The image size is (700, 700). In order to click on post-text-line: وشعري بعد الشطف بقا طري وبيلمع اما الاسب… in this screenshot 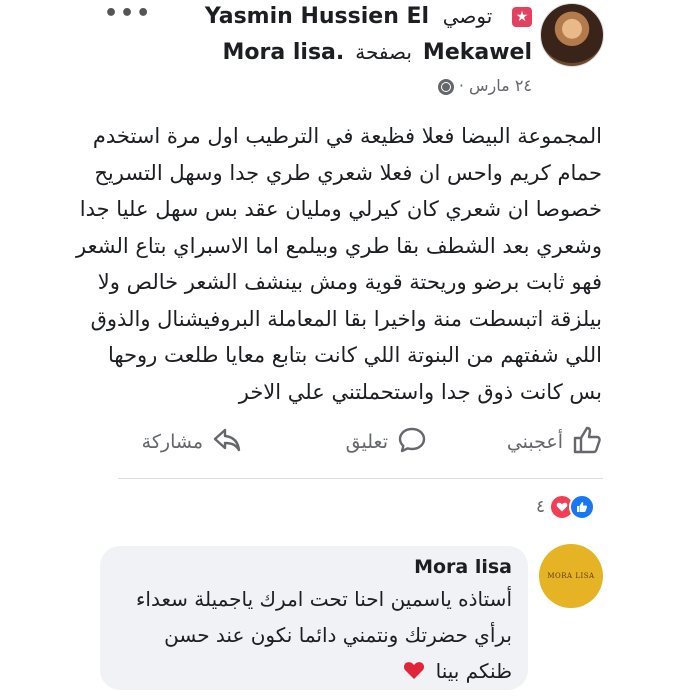, I will do `click(339, 245)`.